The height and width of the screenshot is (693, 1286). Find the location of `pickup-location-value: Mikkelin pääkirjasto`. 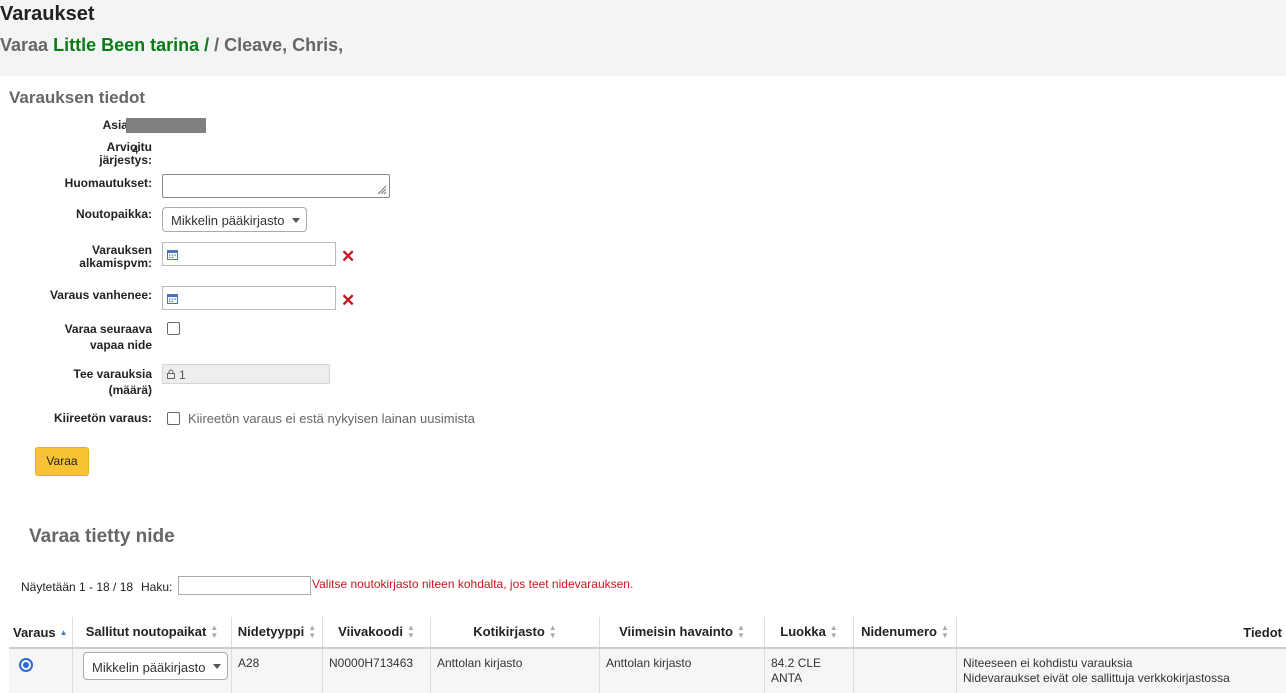

pickup-location-value: Mikkelin pääkirjasto is located at coordinates (227, 220).